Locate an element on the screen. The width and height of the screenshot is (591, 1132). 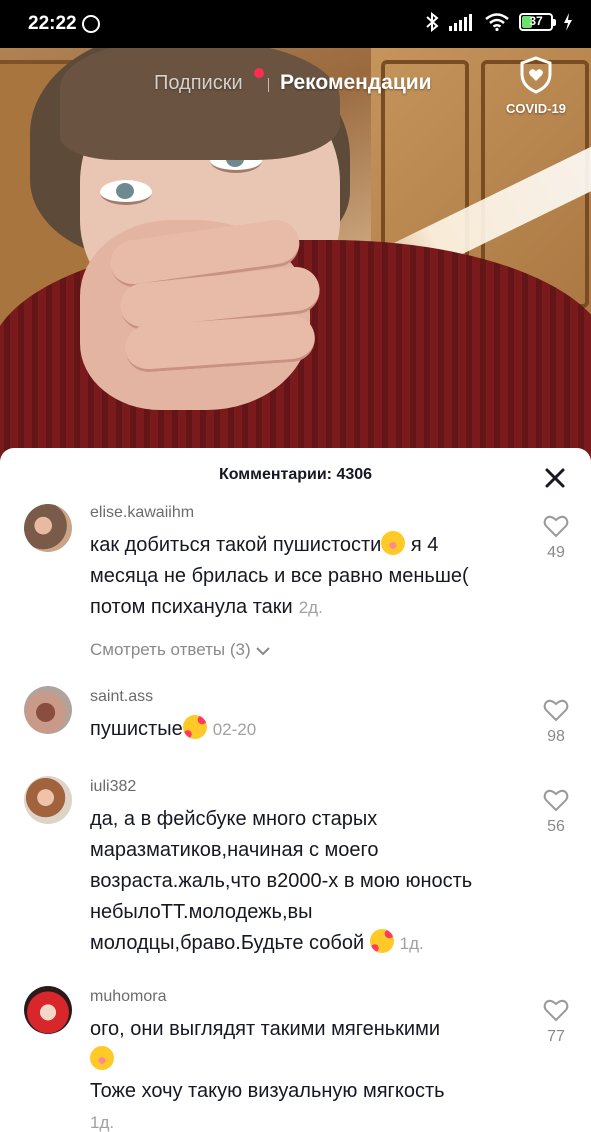
new-content-dot is located at coordinates (259, 73).